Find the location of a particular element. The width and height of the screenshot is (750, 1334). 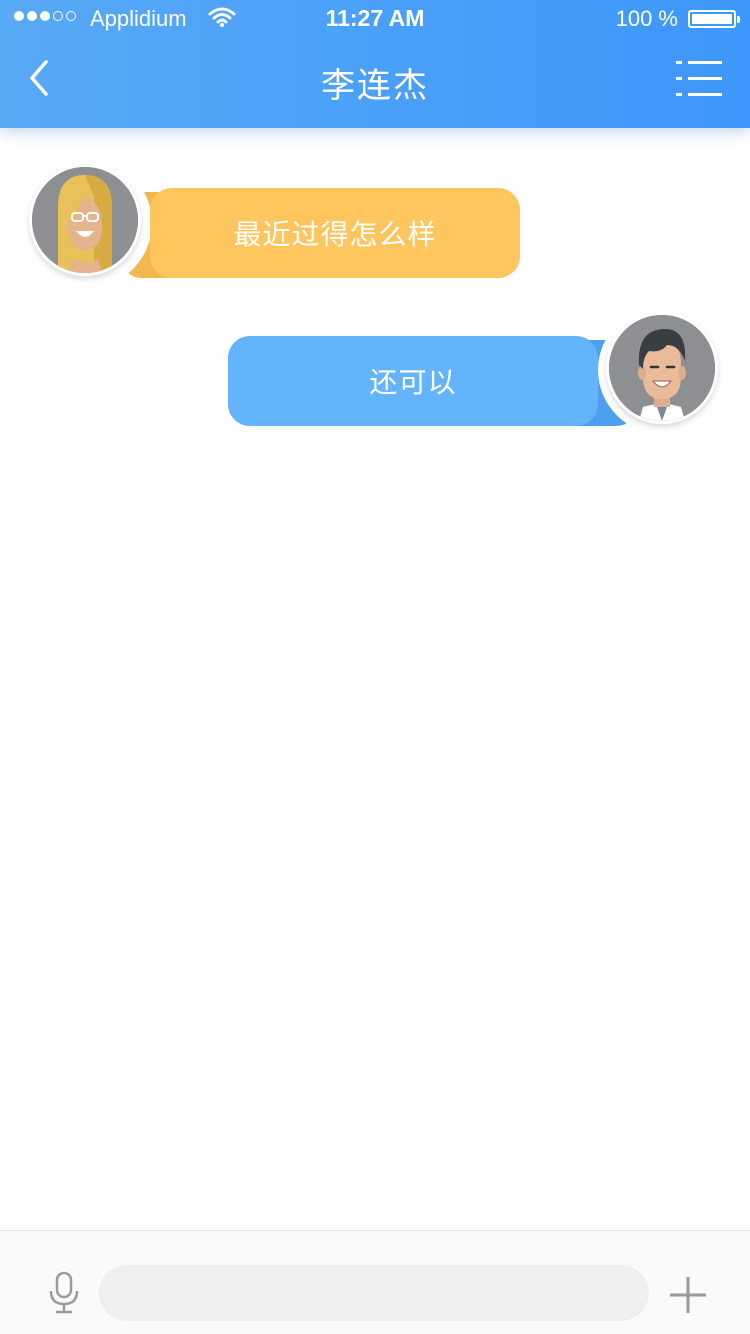

incoming-message-bubble: 最近过得怎么样 is located at coordinates (335, 233).